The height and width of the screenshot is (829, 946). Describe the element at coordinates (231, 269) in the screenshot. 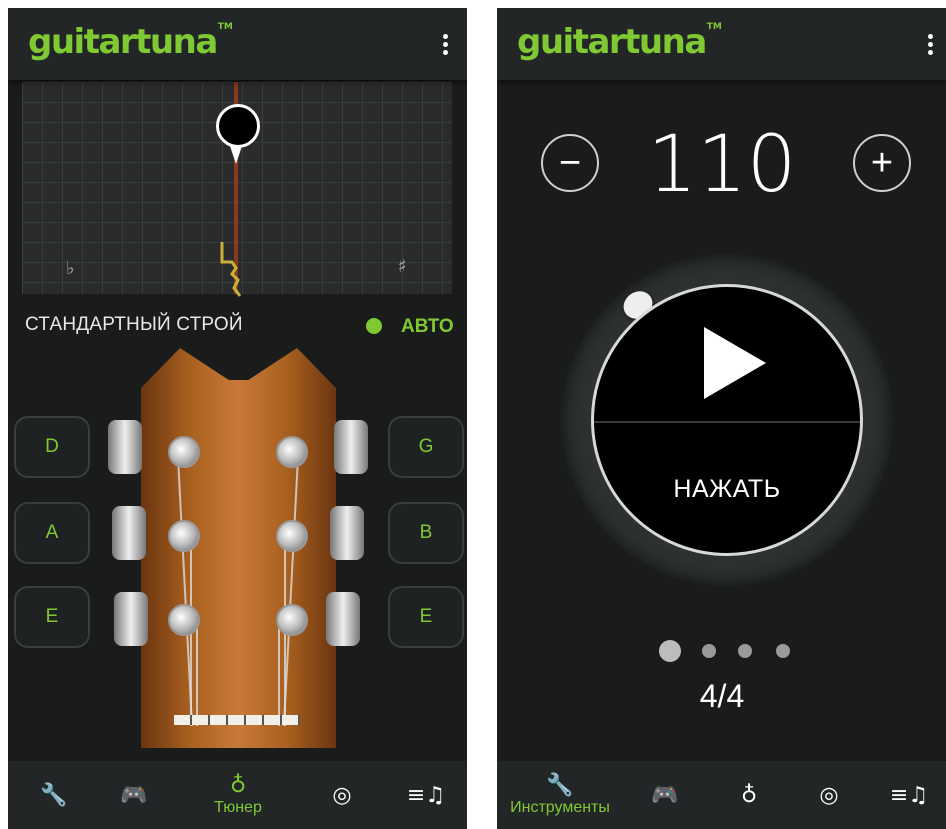

I see `pitch-wave-icon` at that location.